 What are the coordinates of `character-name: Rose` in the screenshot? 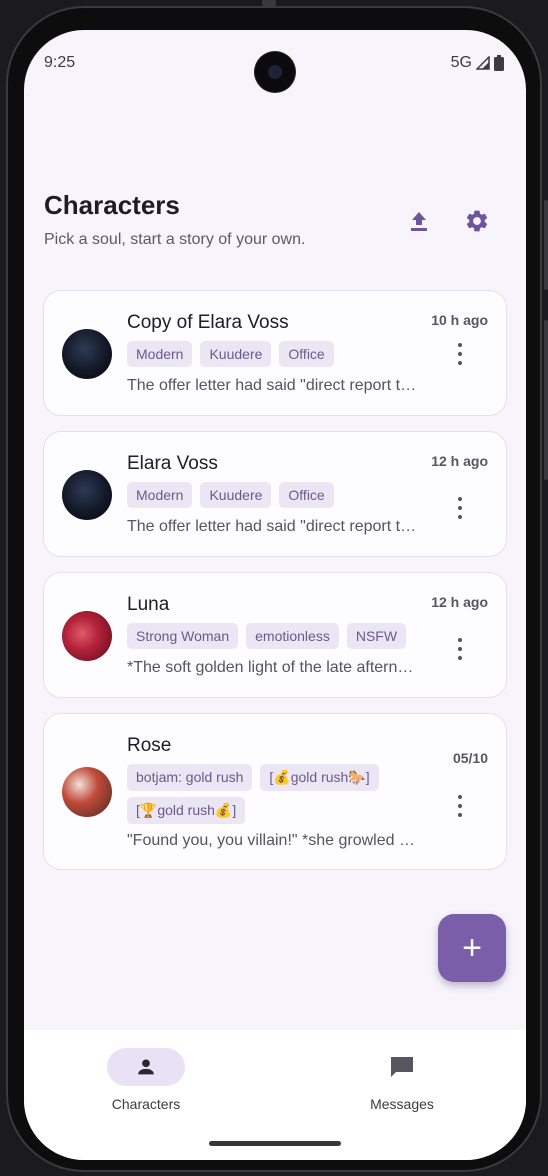 It's located at (149, 745).